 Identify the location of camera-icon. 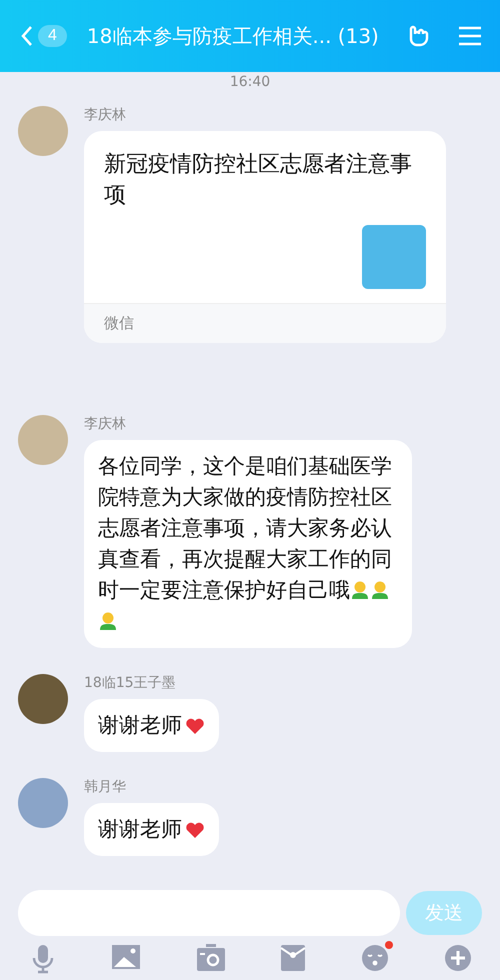
(211, 959).